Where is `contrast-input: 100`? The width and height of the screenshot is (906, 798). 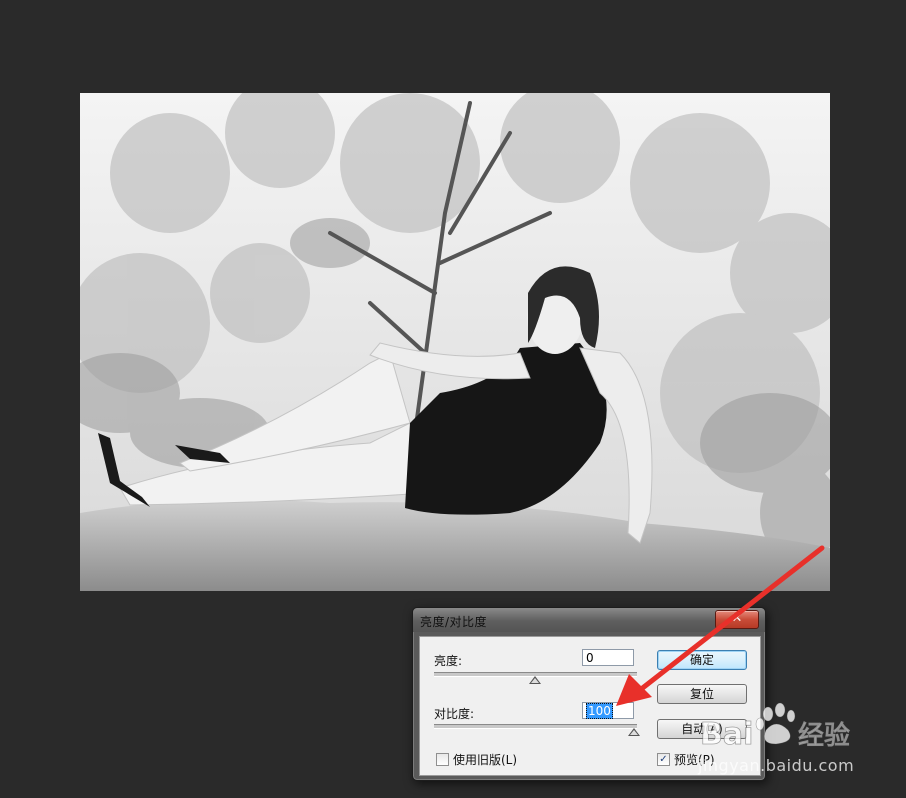 contrast-input: 100 is located at coordinates (608, 710).